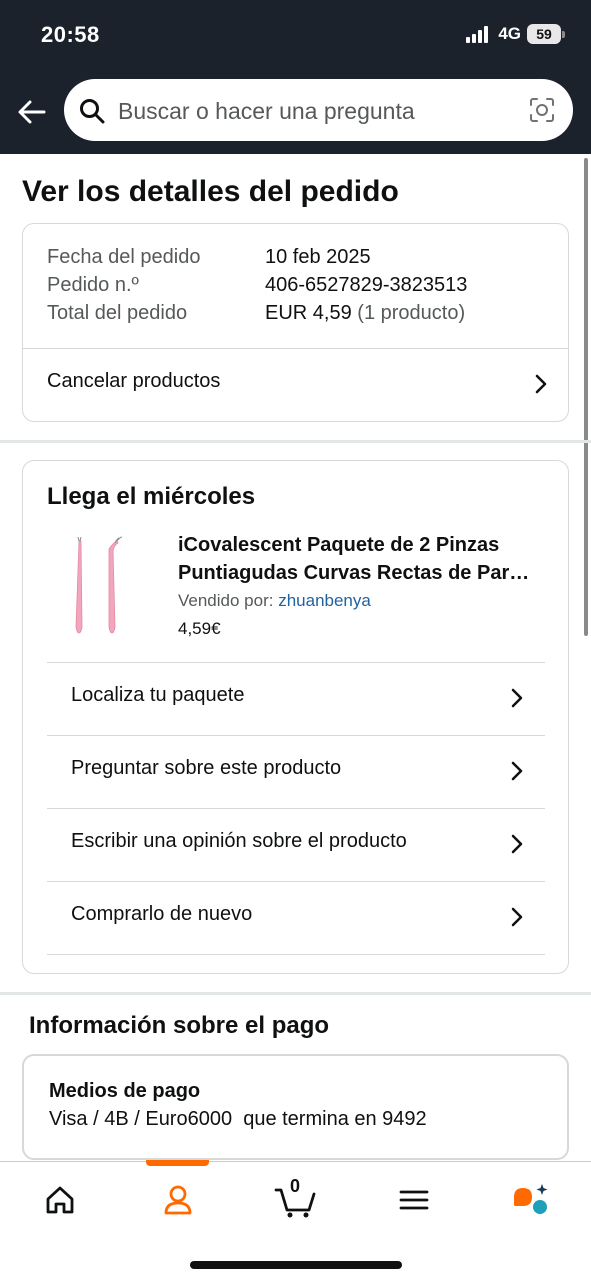 This screenshot has width=591, height=1280. Describe the element at coordinates (99, 585) in the screenshot. I see `product-image` at that location.